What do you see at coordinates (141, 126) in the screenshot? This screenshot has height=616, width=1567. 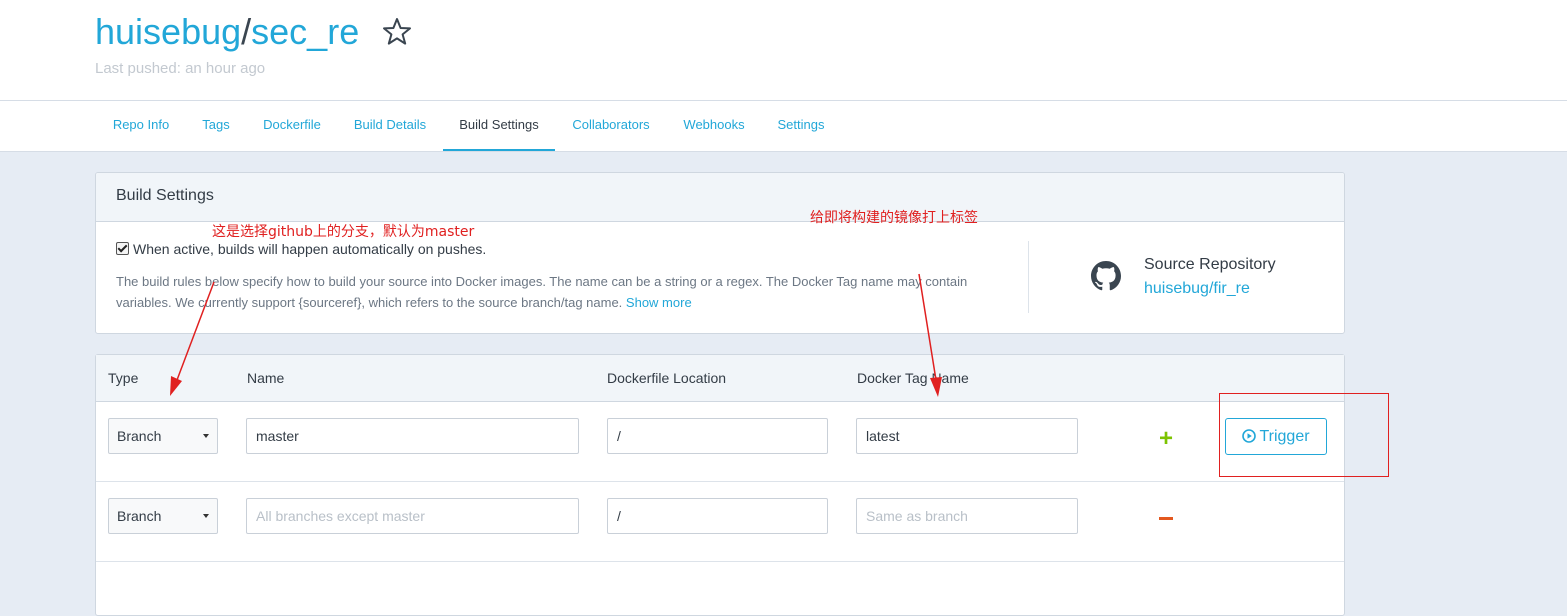 I see `tab-repo-info: Repo Info` at bounding box center [141, 126].